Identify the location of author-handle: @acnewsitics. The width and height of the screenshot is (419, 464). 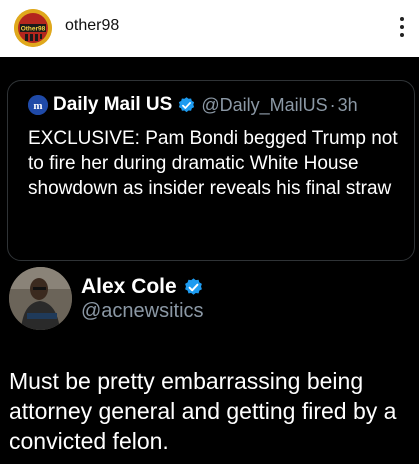
(142, 311).